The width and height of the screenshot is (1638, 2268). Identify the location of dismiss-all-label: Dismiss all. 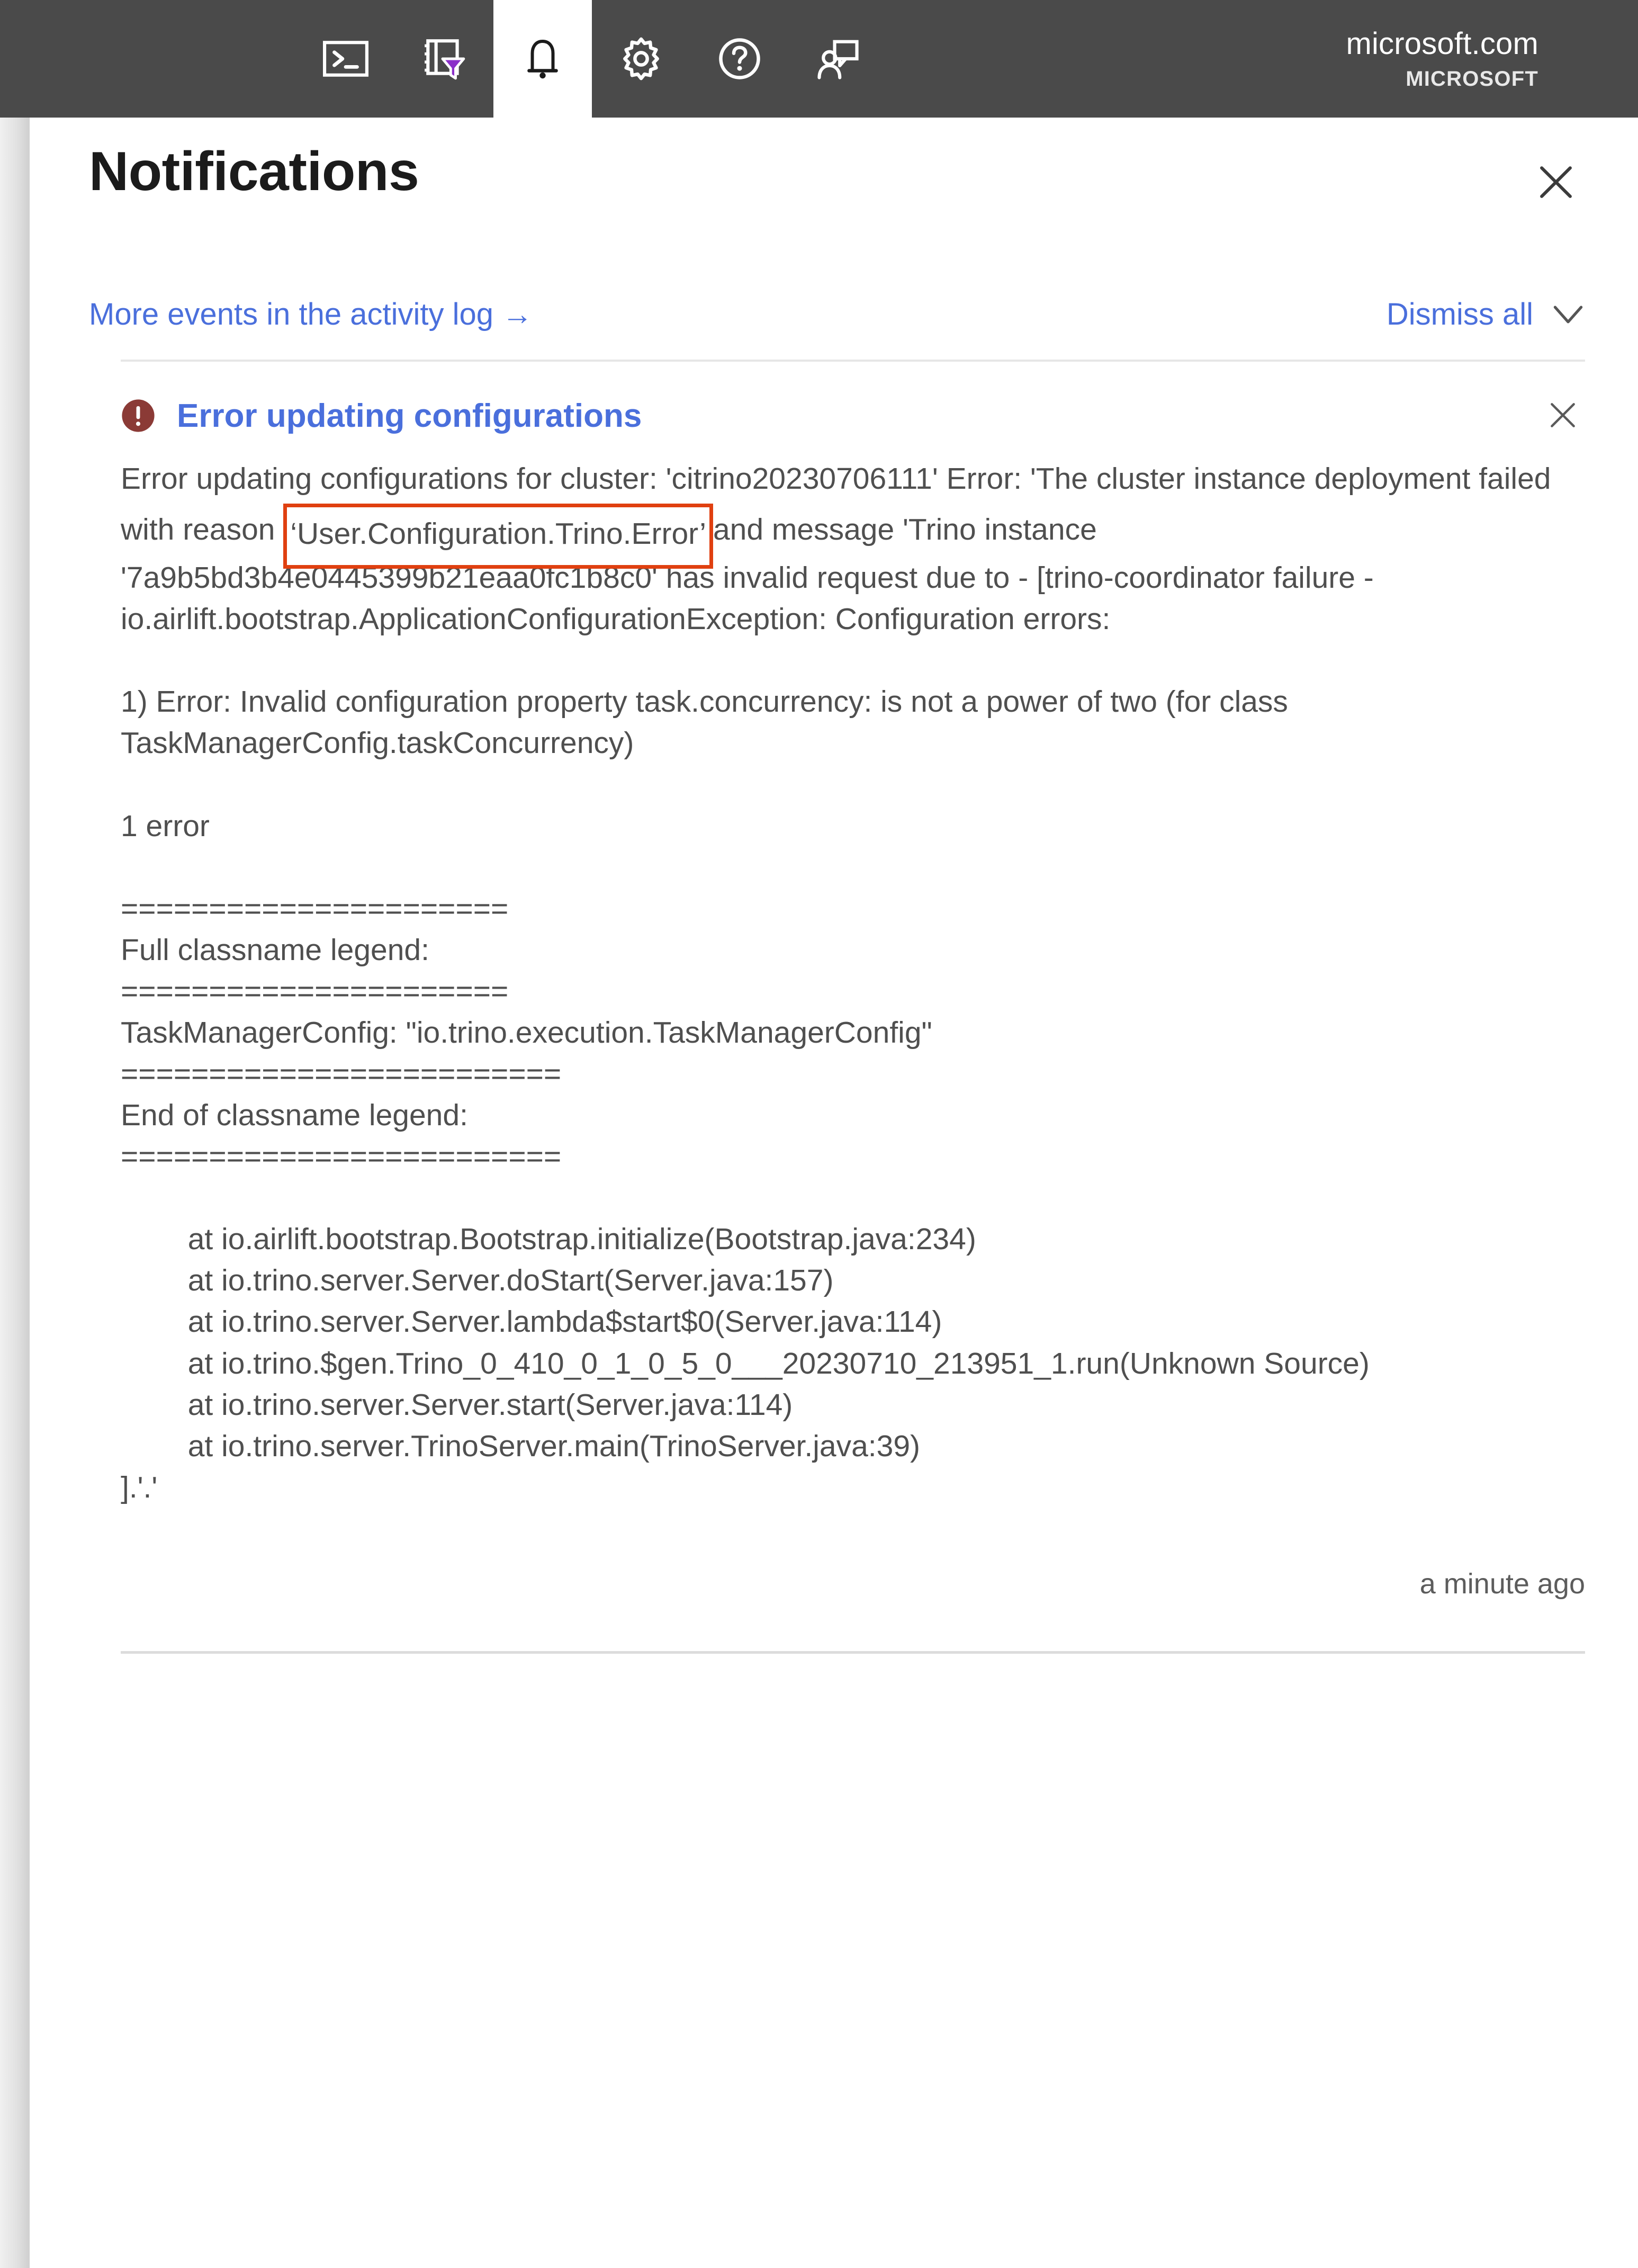
(1459, 314).